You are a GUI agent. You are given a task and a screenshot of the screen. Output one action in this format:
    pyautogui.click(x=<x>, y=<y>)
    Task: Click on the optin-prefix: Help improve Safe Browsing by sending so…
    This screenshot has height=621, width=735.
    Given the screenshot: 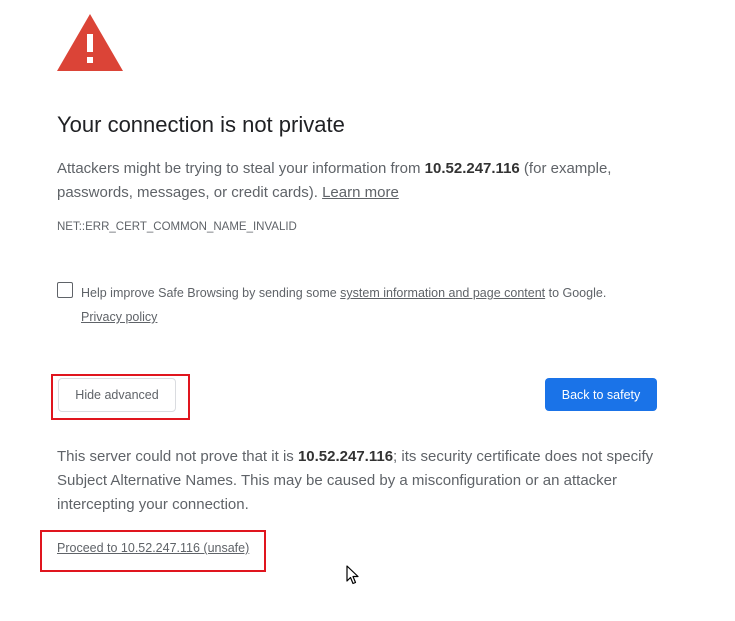 What is the action you would take?
    pyautogui.click(x=211, y=293)
    